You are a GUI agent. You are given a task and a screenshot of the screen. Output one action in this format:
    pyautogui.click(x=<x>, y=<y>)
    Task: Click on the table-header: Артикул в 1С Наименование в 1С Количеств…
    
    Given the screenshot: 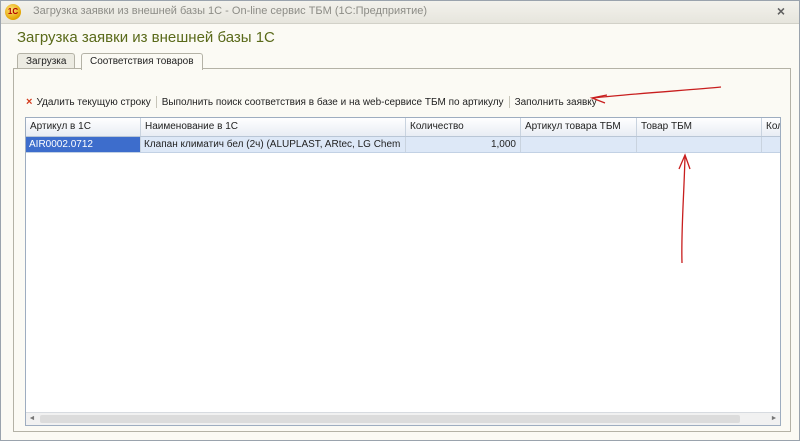 What is the action you would take?
    pyautogui.click(x=403, y=127)
    